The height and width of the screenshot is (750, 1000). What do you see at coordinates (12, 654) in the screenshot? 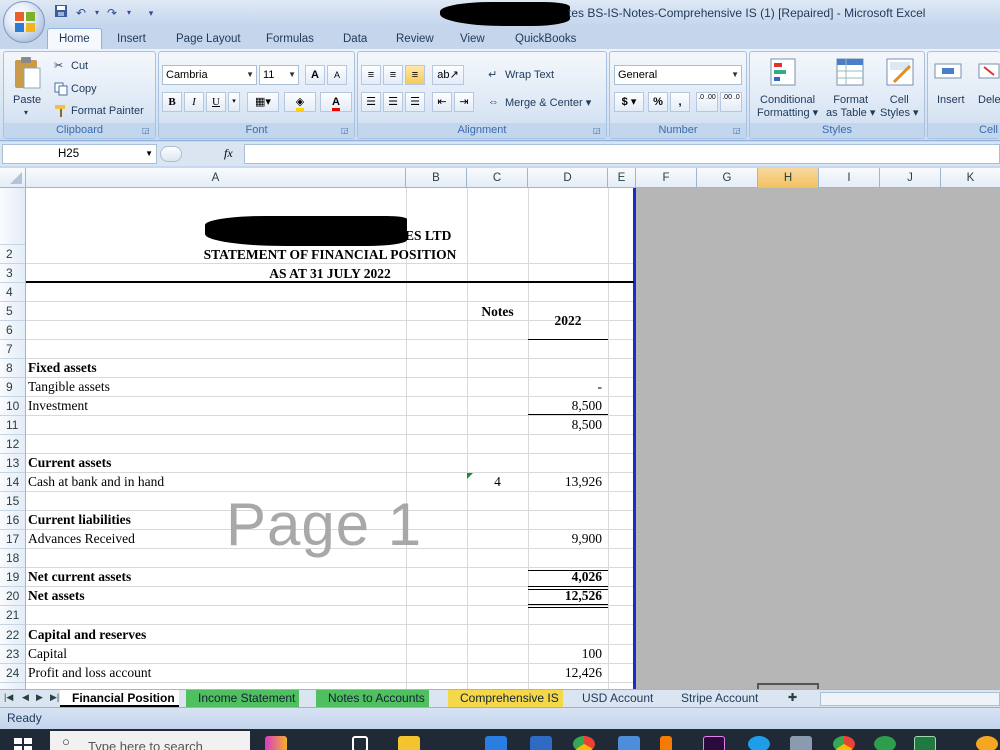
I see `row-header-23: 23` at bounding box center [12, 654].